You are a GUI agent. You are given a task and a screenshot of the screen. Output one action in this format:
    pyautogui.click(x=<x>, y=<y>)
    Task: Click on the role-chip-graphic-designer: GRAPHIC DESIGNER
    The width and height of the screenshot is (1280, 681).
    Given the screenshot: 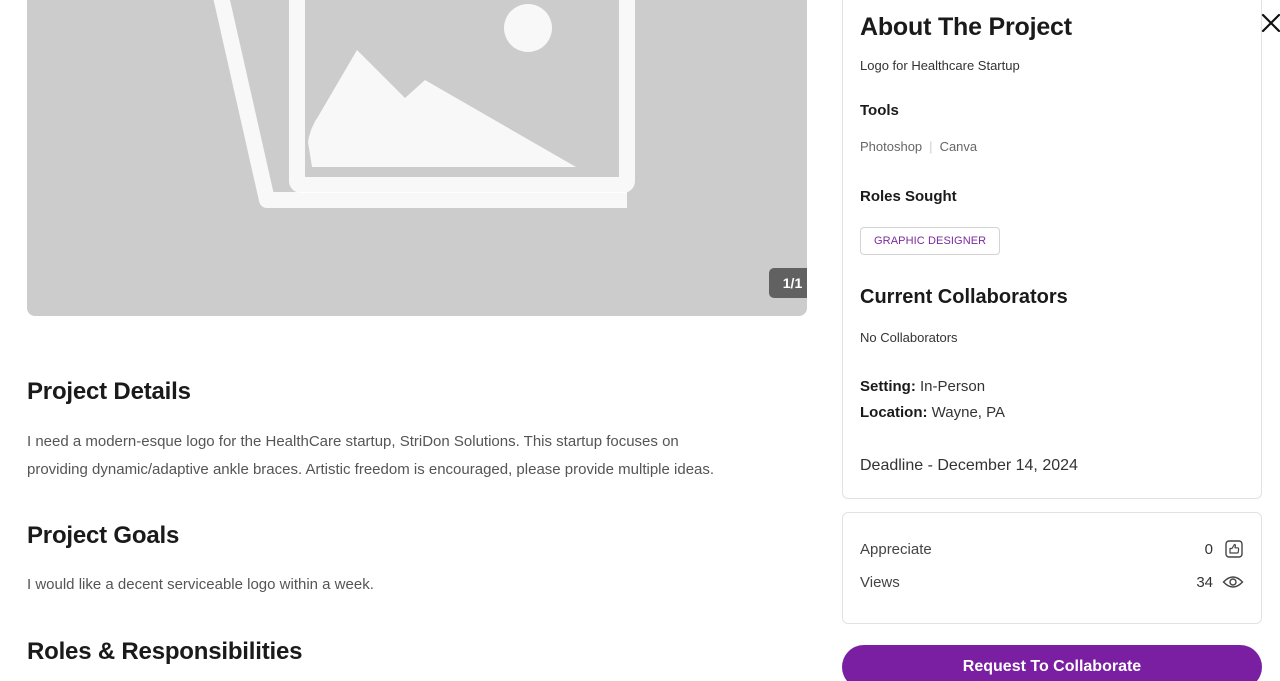 What is the action you would take?
    pyautogui.click(x=930, y=241)
    